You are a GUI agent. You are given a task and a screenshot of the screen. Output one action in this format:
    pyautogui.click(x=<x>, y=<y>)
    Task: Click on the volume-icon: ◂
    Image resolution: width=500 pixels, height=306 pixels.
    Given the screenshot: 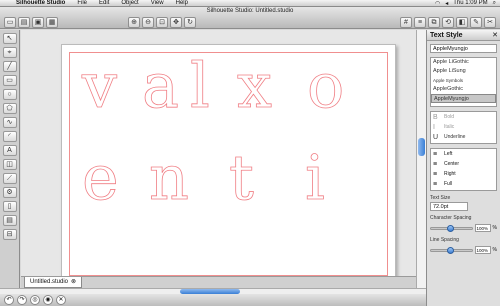 What is the action you would take?
    pyautogui.click(x=446, y=3)
    